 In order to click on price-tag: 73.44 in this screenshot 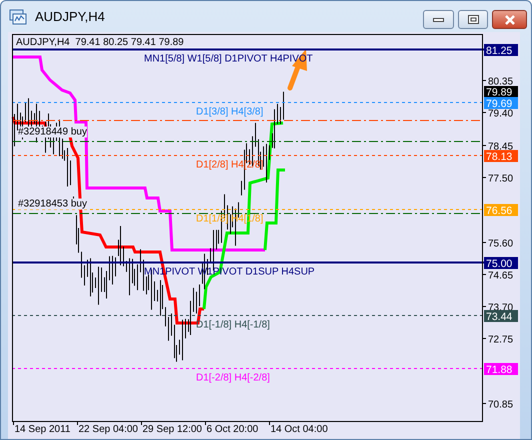, I will do `click(501, 316)`.